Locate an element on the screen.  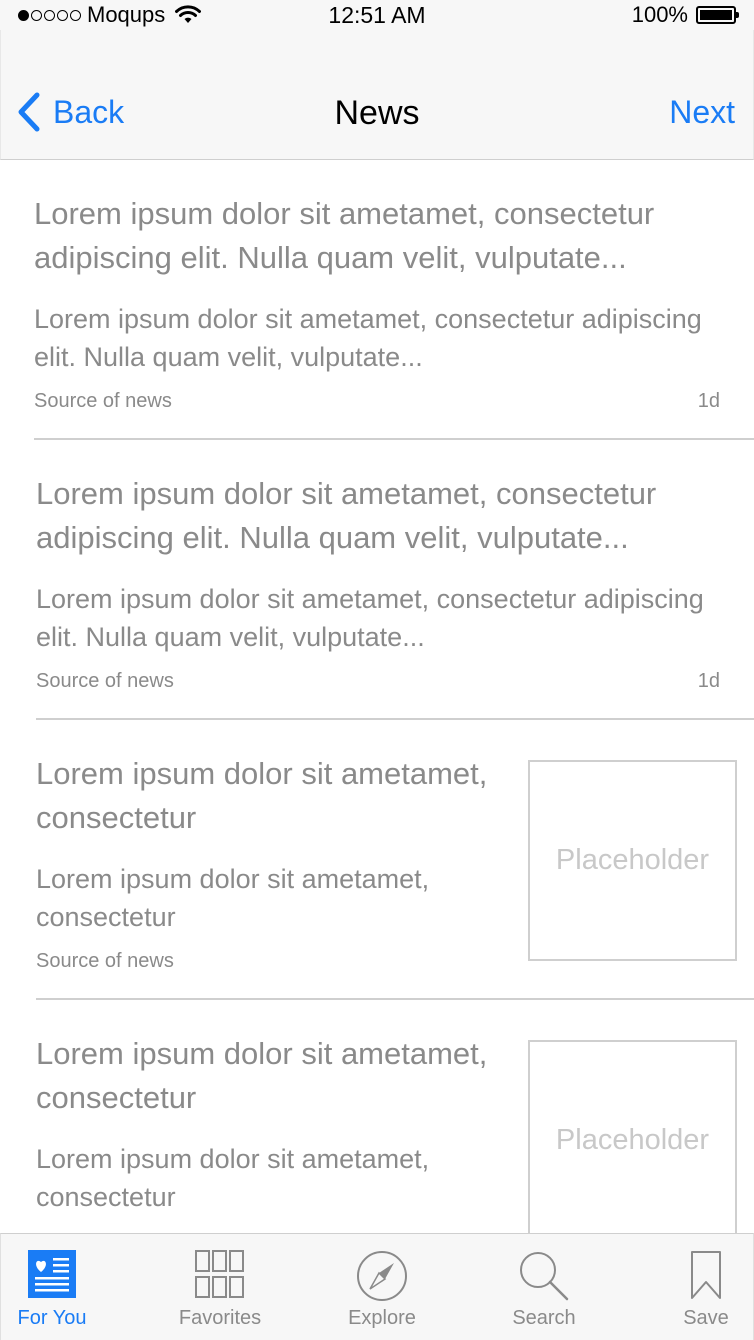
battery-percent: 100% is located at coordinates (659, 14).